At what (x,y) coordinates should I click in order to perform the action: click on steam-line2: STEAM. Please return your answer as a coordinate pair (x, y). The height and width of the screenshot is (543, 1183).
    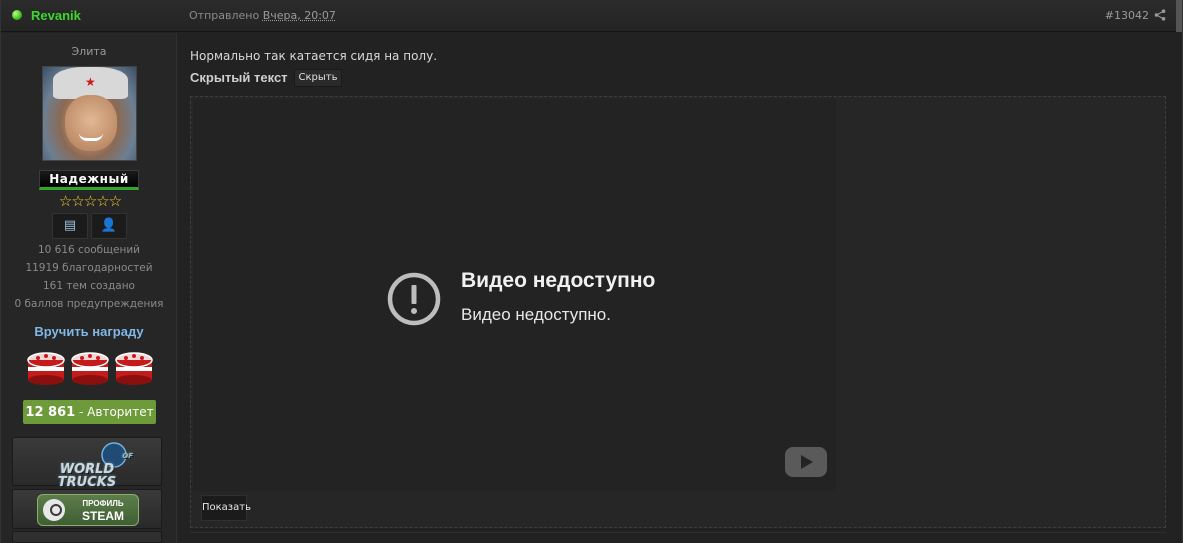
    Looking at the image, I should click on (103, 516).